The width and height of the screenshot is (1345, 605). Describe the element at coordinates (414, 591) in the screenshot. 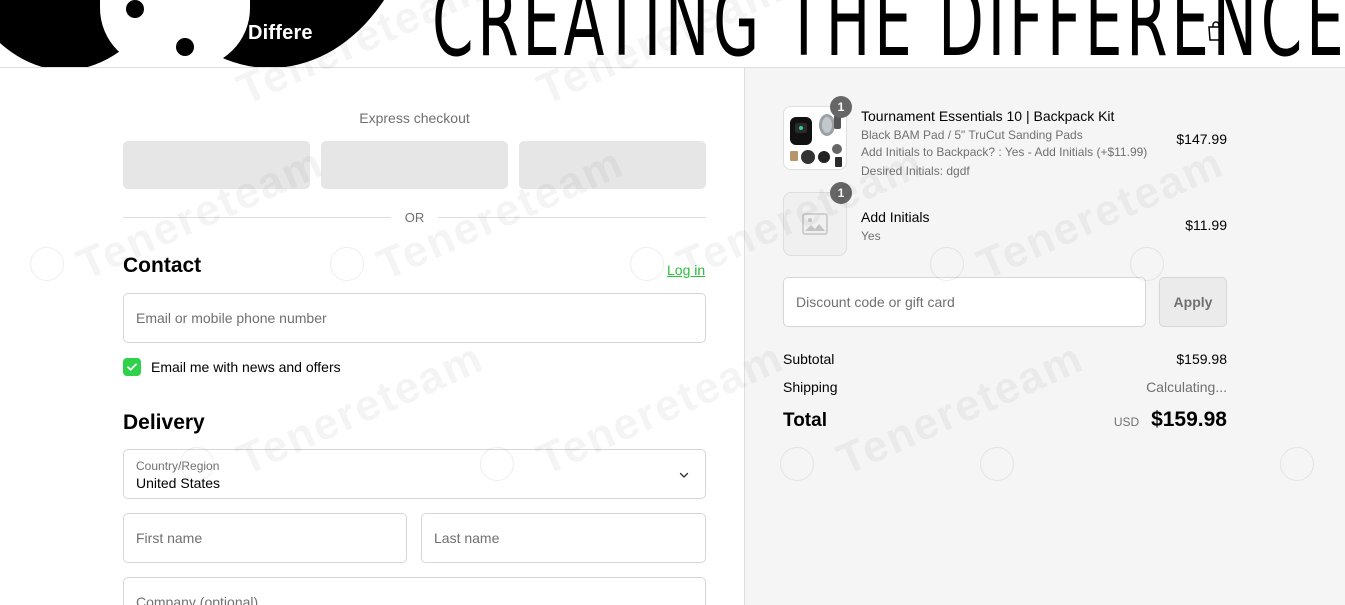

I see `company-field: Company (optional)` at that location.